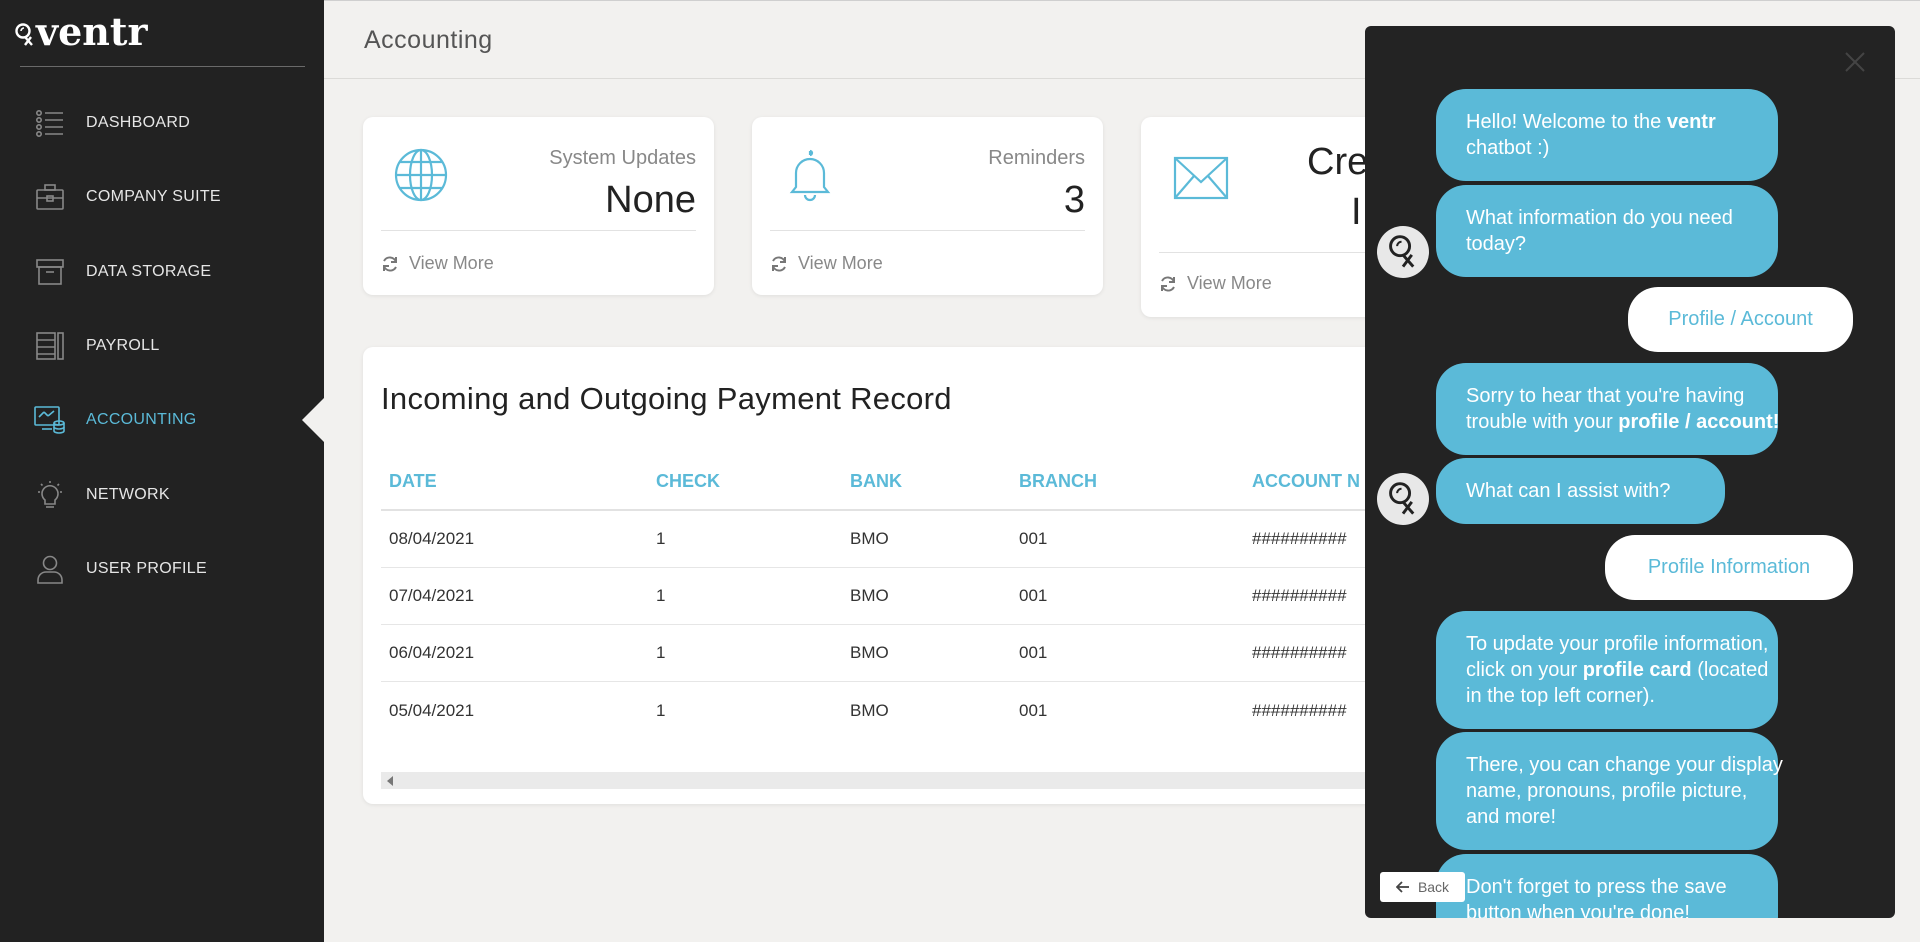 The width and height of the screenshot is (1920, 942). What do you see at coordinates (1338, 162) in the screenshot?
I see `card-label: Cre` at bounding box center [1338, 162].